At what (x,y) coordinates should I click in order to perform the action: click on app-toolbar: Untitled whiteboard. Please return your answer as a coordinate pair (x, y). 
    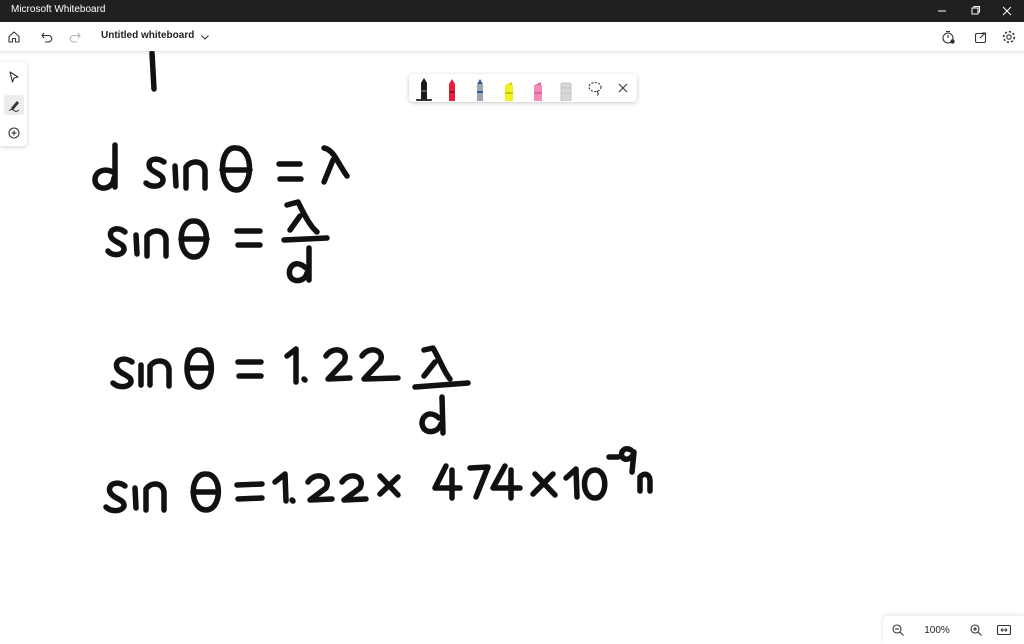
    Looking at the image, I should click on (512, 37).